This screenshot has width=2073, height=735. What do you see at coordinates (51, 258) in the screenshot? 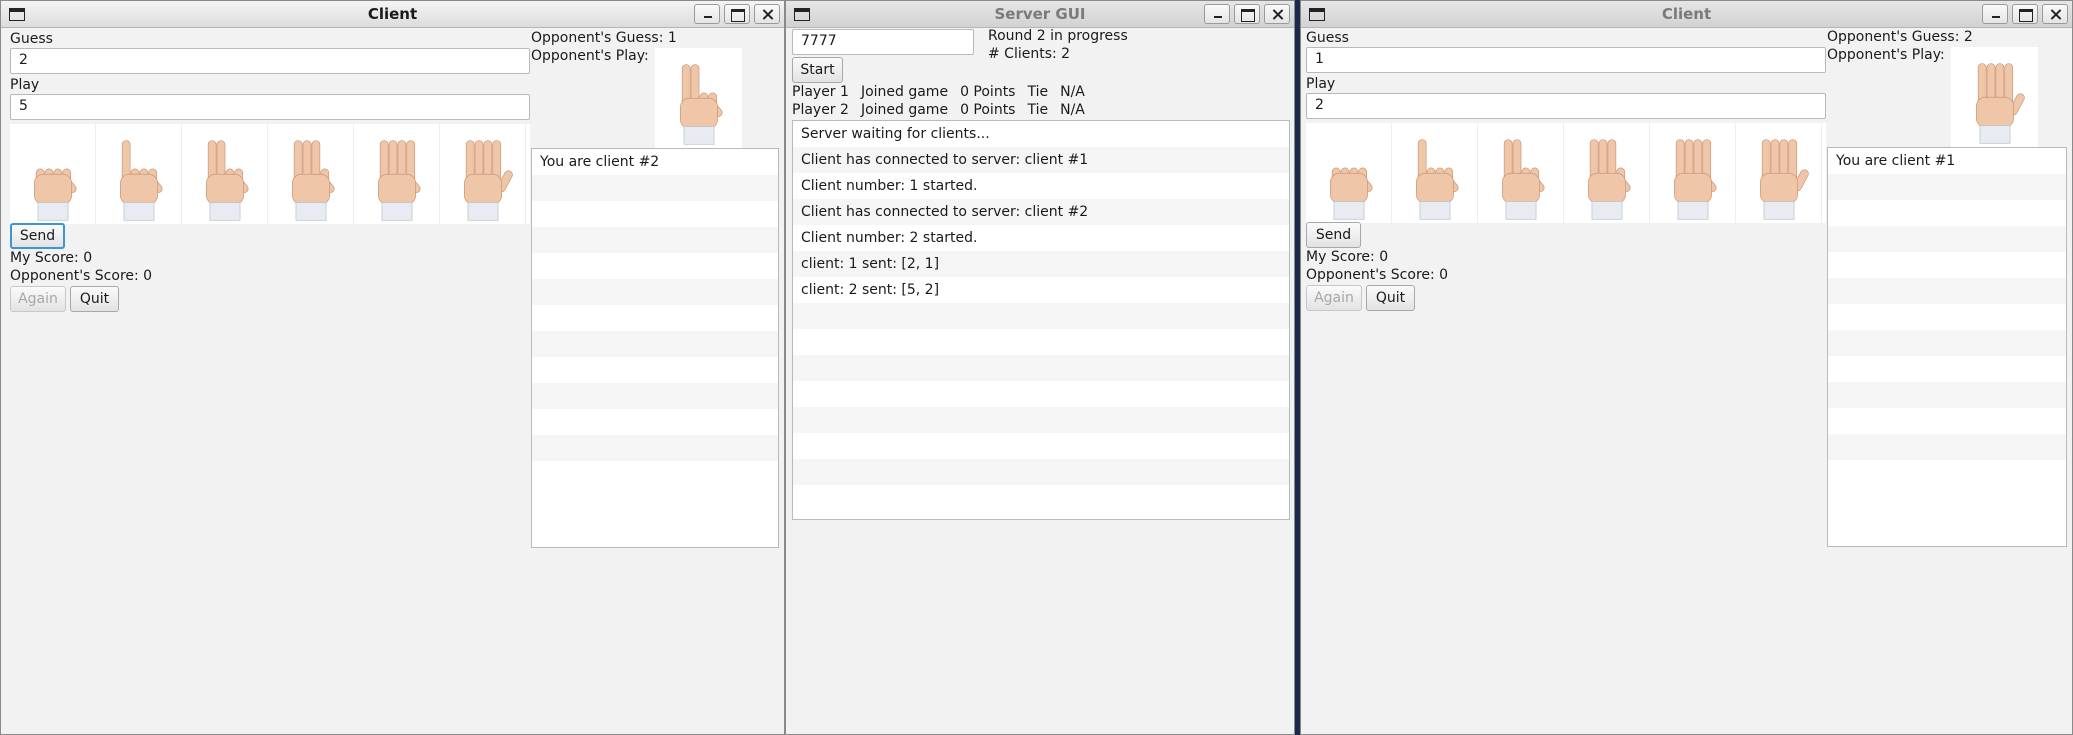
I see `my-score: My Score: 0` at bounding box center [51, 258].